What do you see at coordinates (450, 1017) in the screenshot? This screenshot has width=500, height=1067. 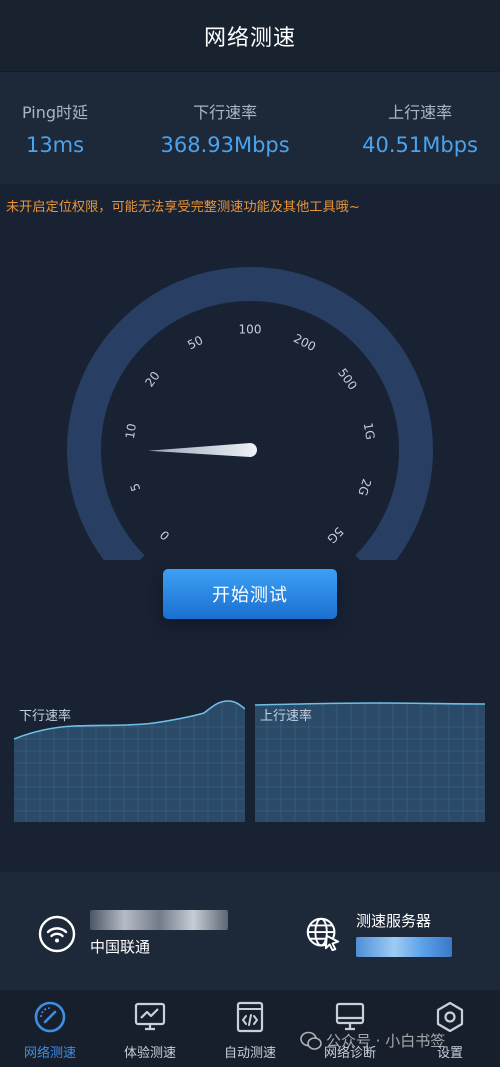 I see `settings-icon` at bounding box center [450, 1017].